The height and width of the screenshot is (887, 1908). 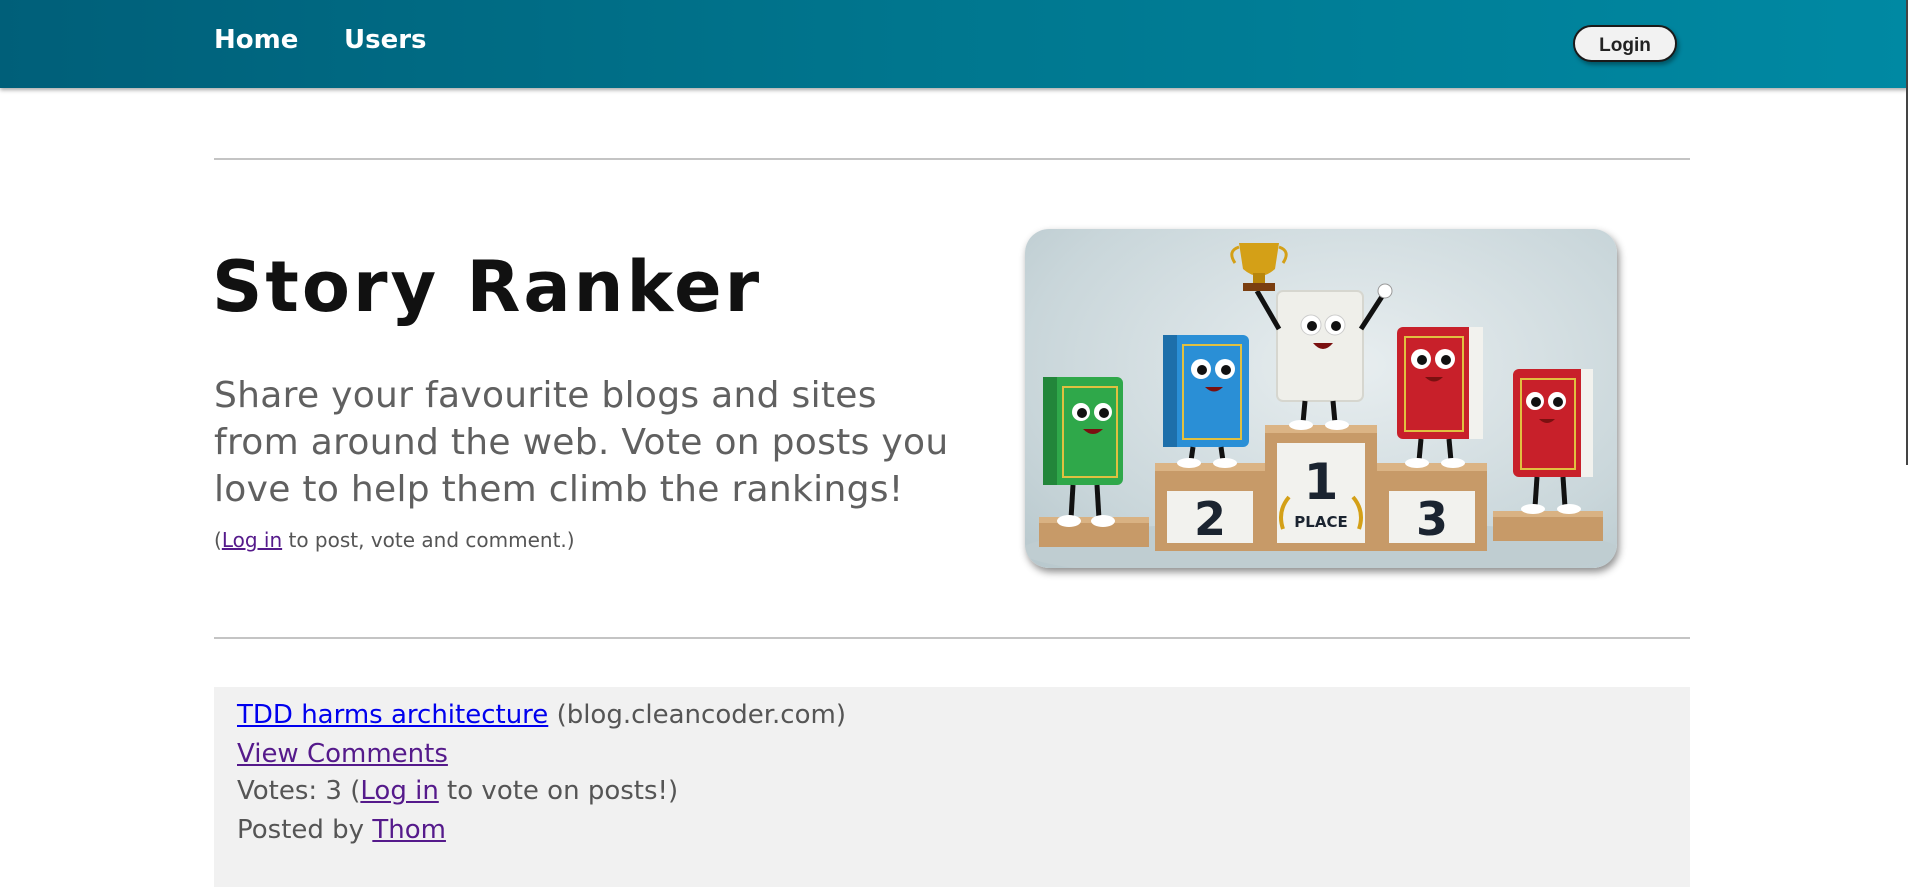 What do you see at coordinates (952, 159) in the screenshot?
I see `top-divider` at bounding box center [952, 159].